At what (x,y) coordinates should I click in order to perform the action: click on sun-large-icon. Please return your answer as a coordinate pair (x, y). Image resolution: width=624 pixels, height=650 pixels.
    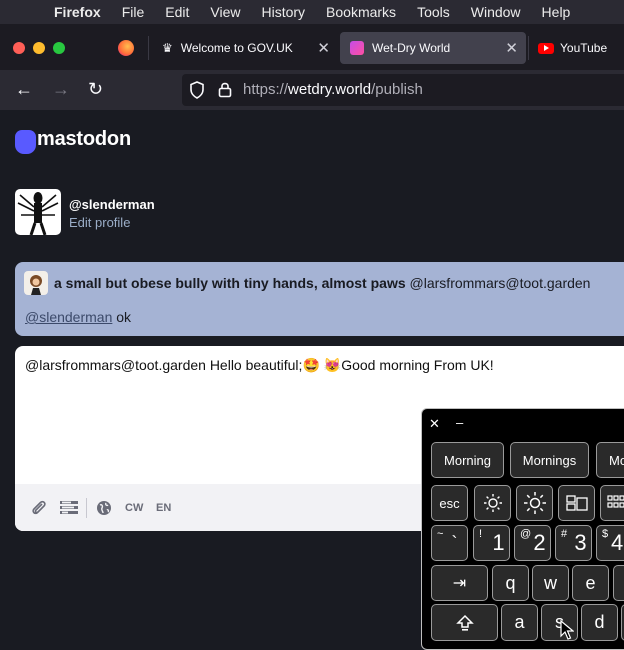
    Looking at the image, I should click on (534, 503).